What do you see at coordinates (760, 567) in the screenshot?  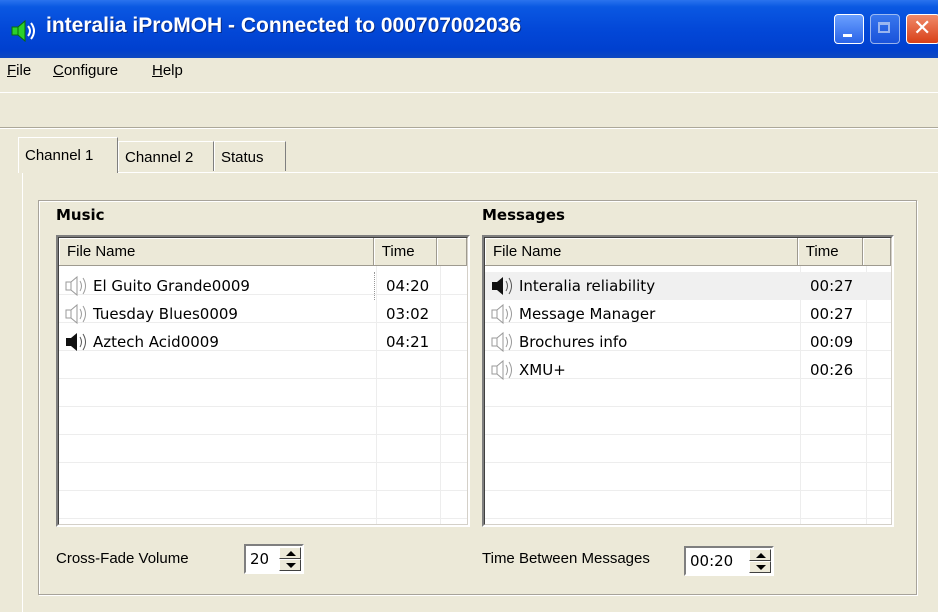 I see `interval-down-button` at bounding box center [760, 567].